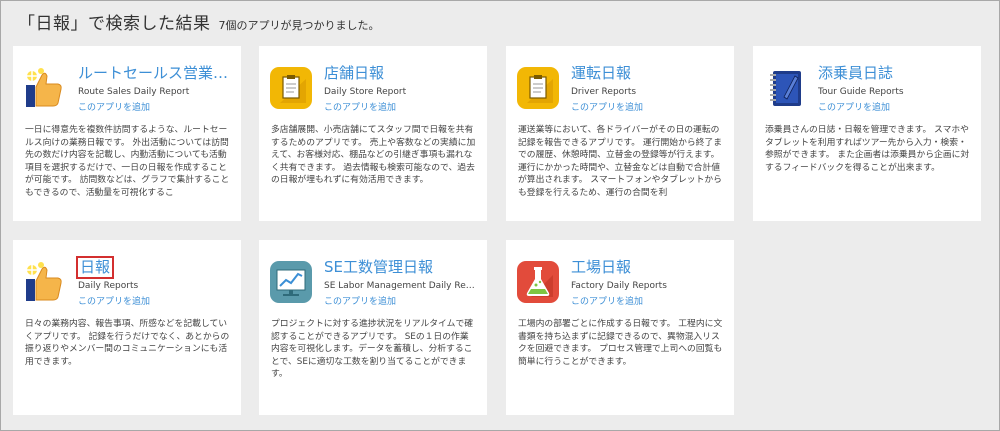  What do you see at coordinates (95, 267) in the screenshot?
I see `app-name-link: 日報` at bounding box center [95, 267].